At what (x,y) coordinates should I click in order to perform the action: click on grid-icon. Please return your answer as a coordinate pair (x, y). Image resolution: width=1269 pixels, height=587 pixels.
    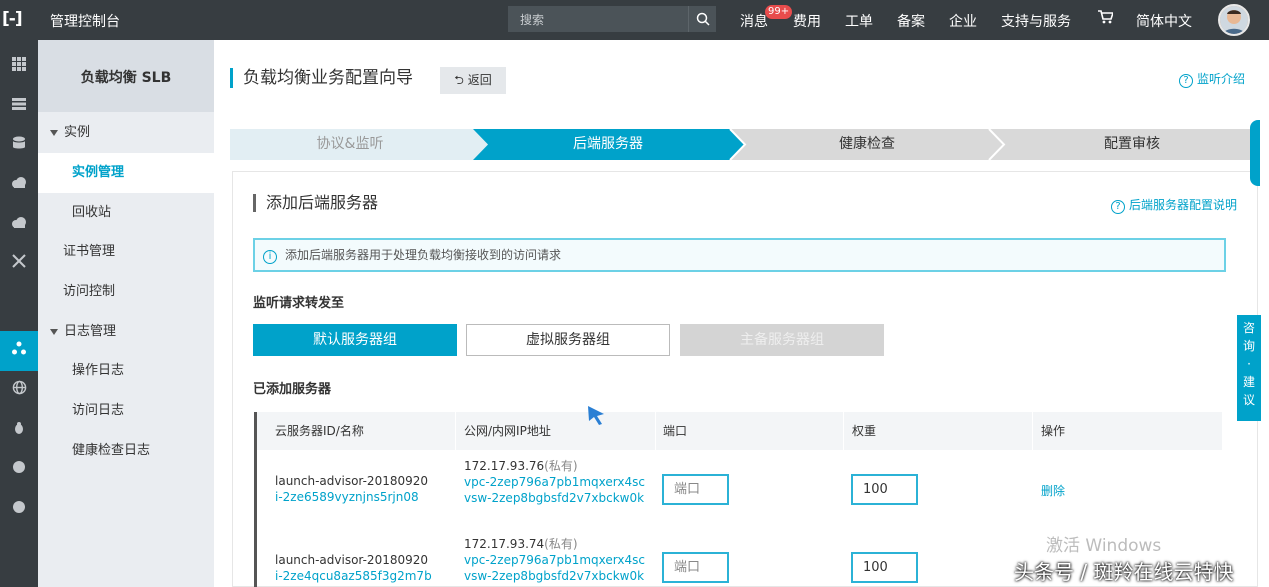
    Looking at the image, I should click on (19, 67).